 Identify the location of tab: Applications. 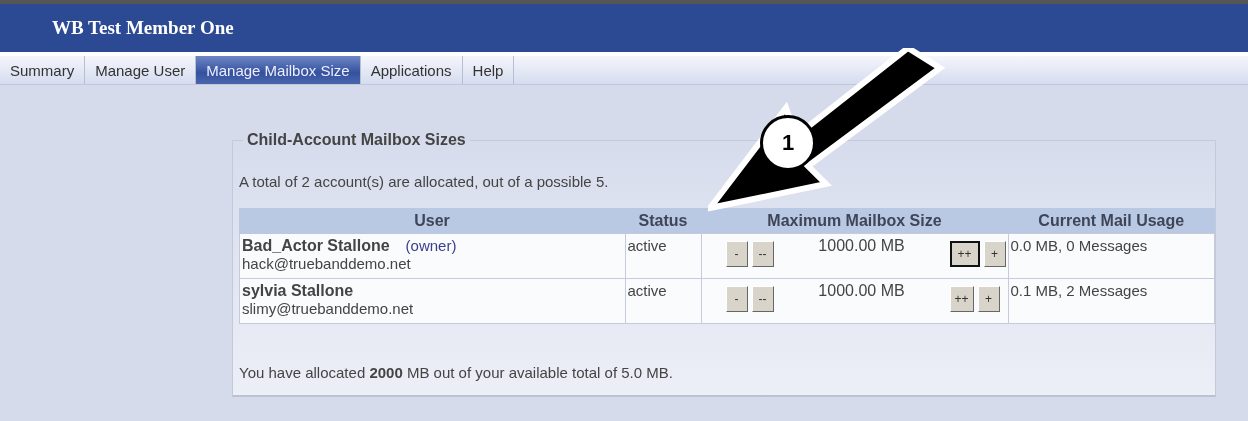
(411, 70).